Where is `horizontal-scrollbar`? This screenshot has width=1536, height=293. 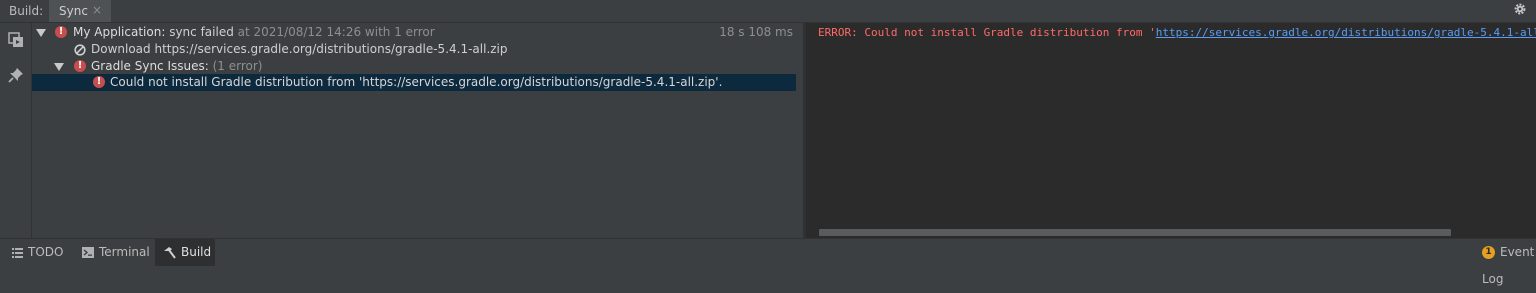 horizontal-scrollbar is located at coordinates (1135, 232).